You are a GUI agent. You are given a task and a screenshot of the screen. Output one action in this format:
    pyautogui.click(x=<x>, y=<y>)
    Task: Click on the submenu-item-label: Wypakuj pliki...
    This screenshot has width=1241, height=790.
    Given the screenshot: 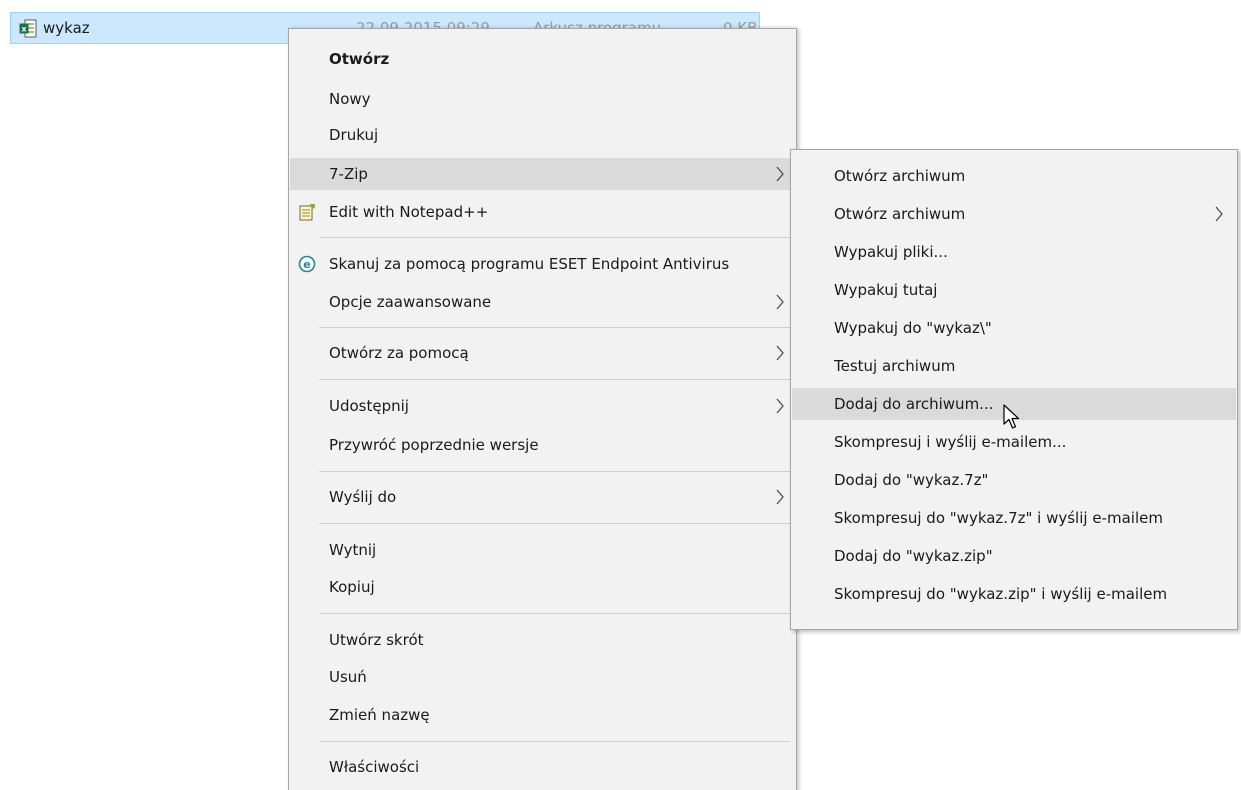 What is the action you would take?
    pyautogui.click(x=891, y=252)
    